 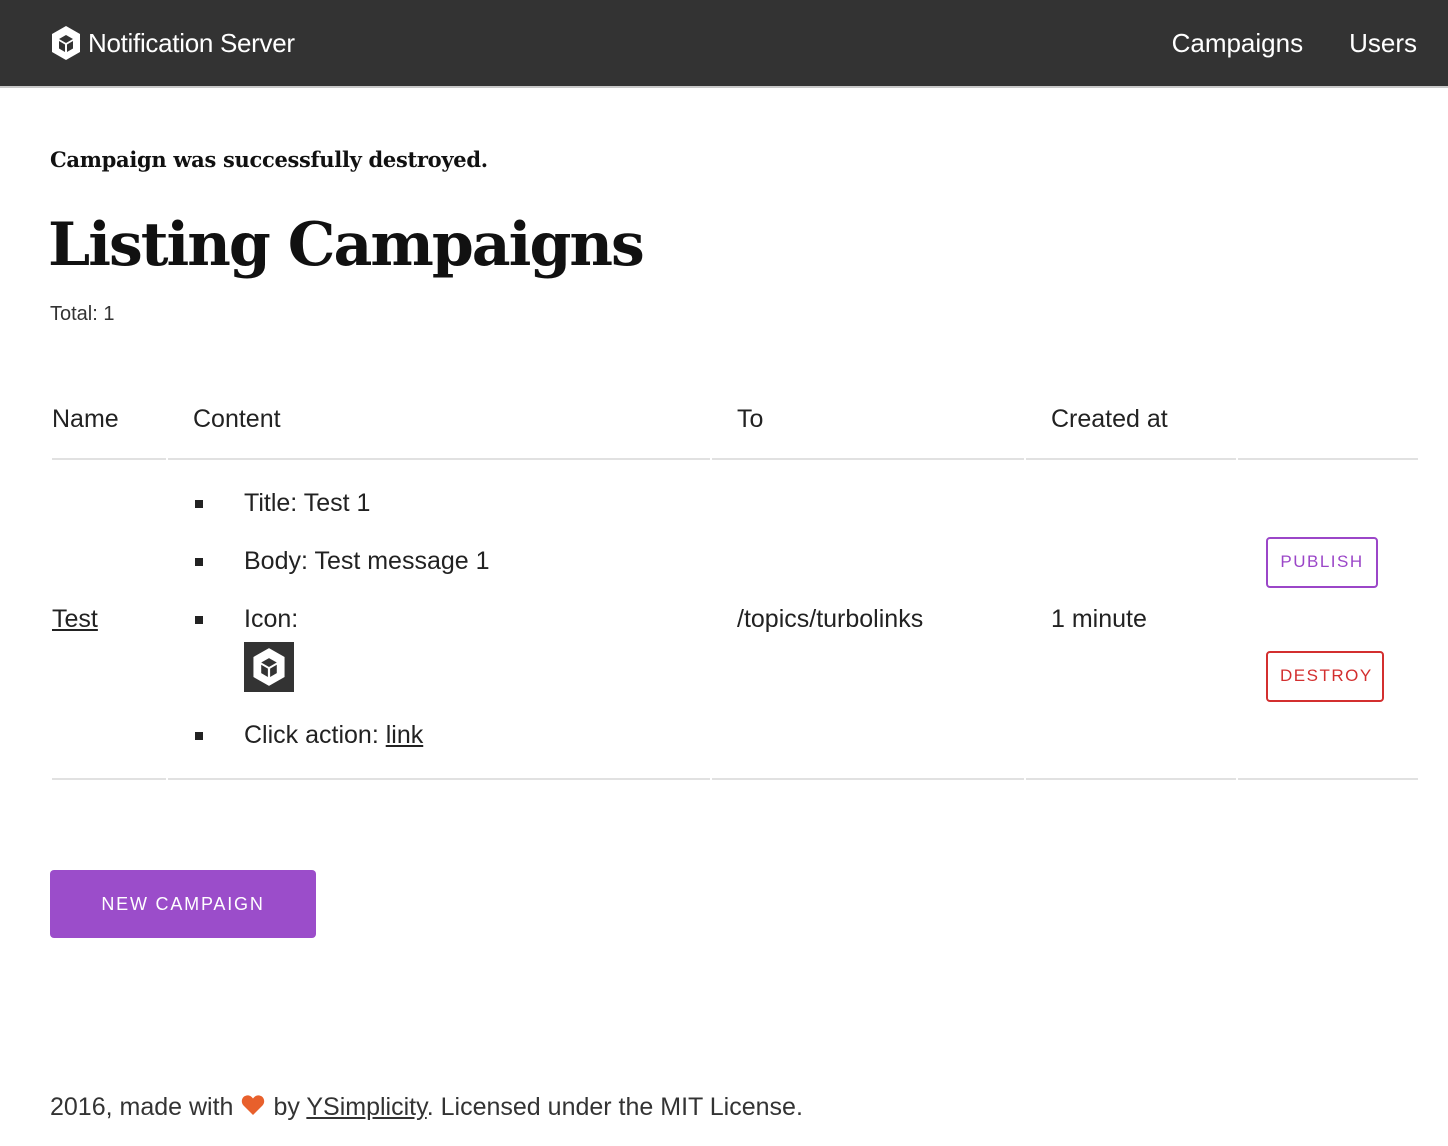 I want to click on content-title-label: Title:, so click(x=271, y=503).